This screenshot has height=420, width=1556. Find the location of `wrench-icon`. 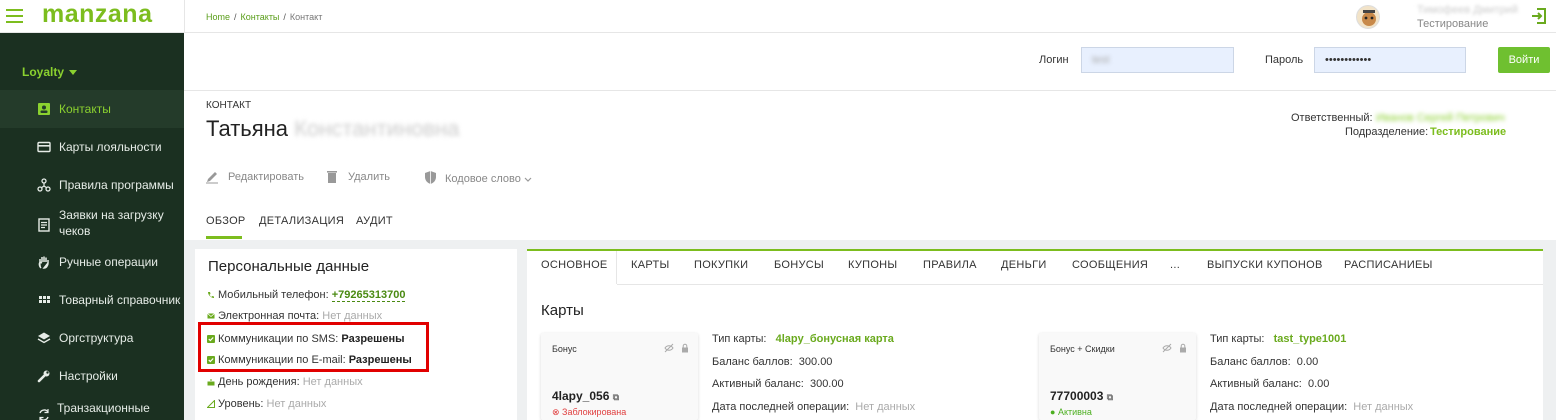

wrench-icon is located at coordinates (43, 376).